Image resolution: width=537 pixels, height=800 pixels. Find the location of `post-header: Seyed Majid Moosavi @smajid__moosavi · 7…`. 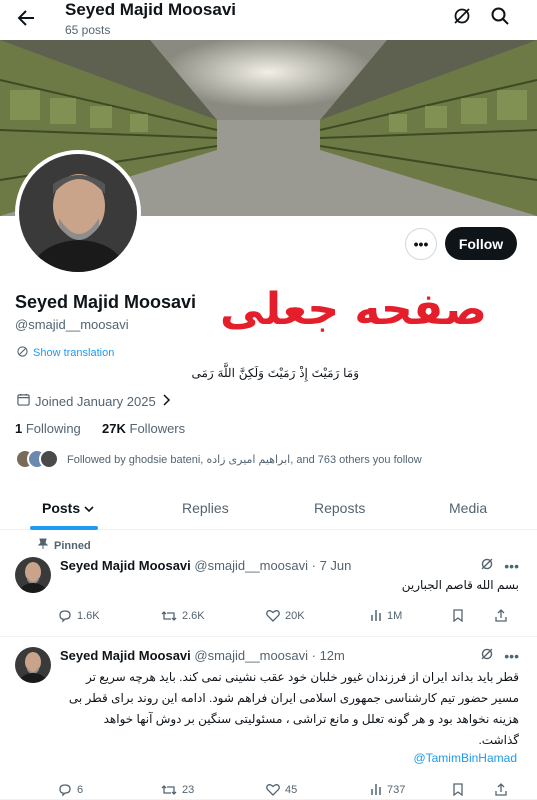

post-header: Seyed Majid Moosavi @smajid__moosavi · 7… is located at coordinates (205, 565).